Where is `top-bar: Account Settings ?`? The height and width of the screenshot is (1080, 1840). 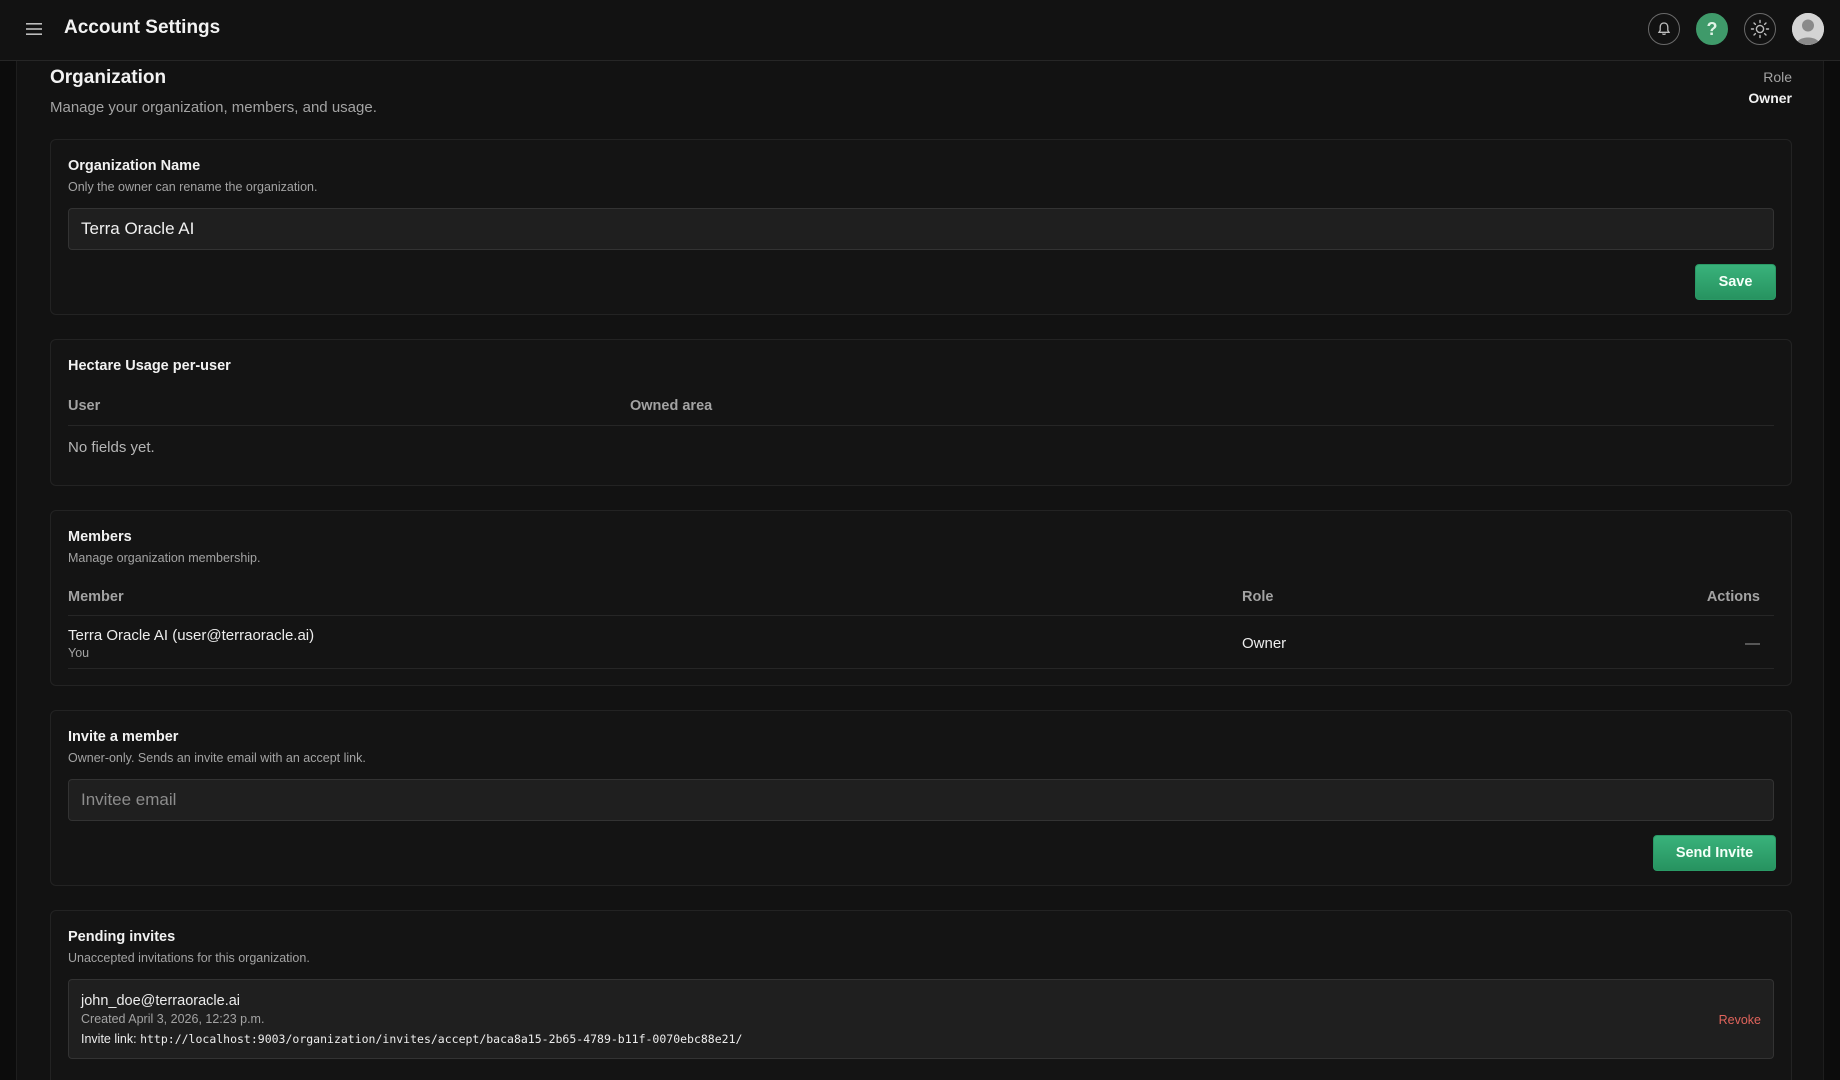
top-bar: Account Settings ? is located at coordinates (920, 30).